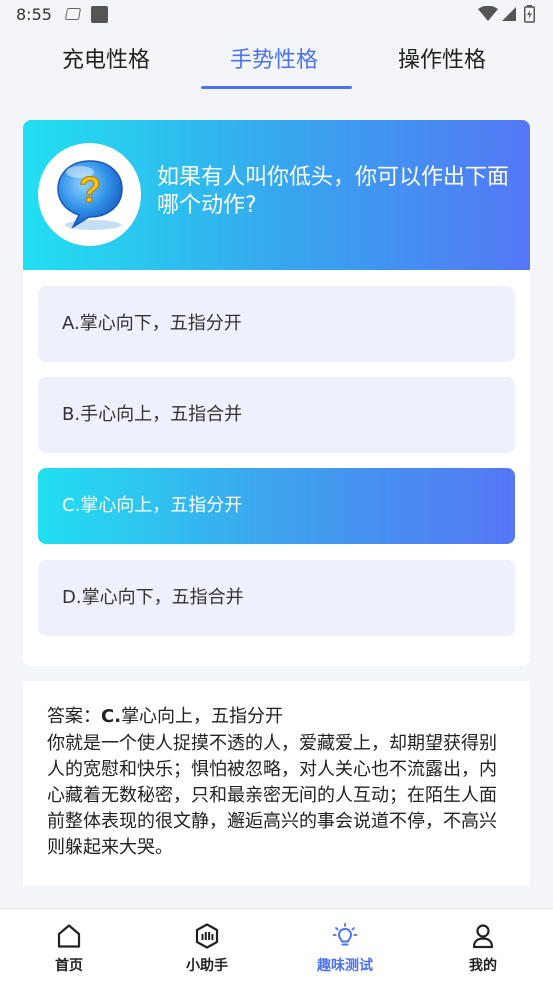 The height and width of the screenshot is (984, 553). What do you see at coordinates (111, 716) in the screenshot?
I see `answer-letter: C.` at bounding box center [111, 716].